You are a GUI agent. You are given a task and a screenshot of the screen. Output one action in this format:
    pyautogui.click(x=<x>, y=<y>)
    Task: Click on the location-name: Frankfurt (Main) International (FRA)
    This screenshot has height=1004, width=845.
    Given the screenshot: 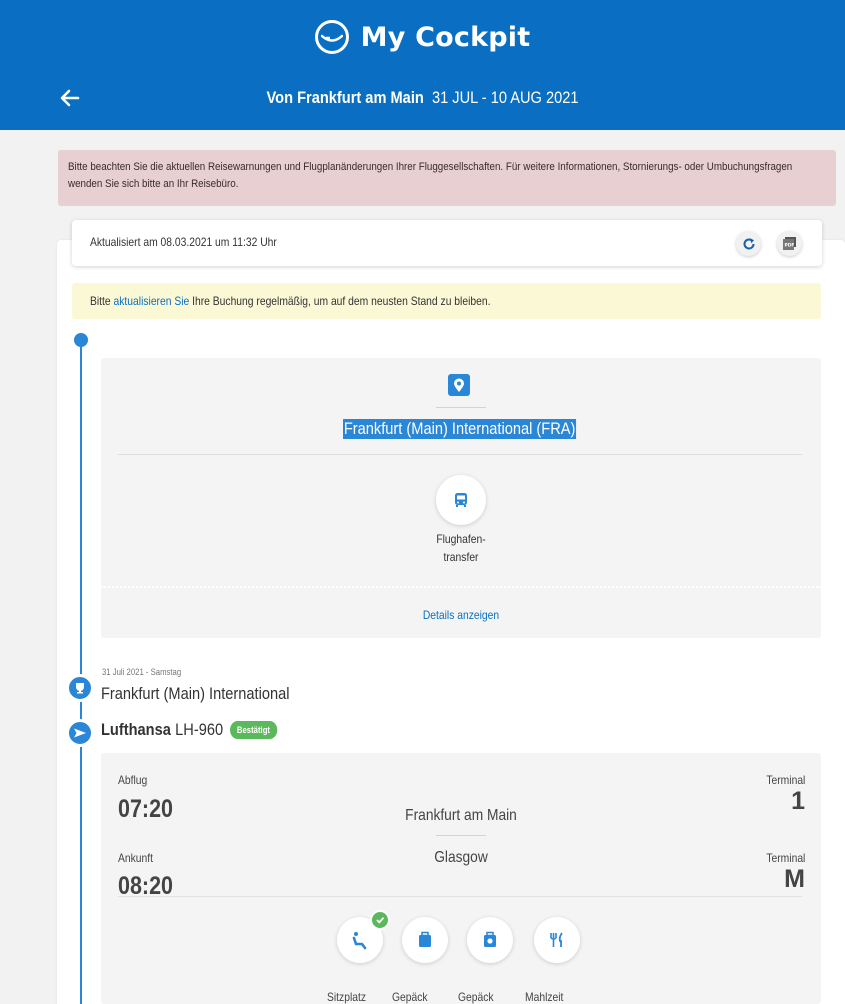 What is the action you would take?
    pyautogui.click(x=460, y=429)
    